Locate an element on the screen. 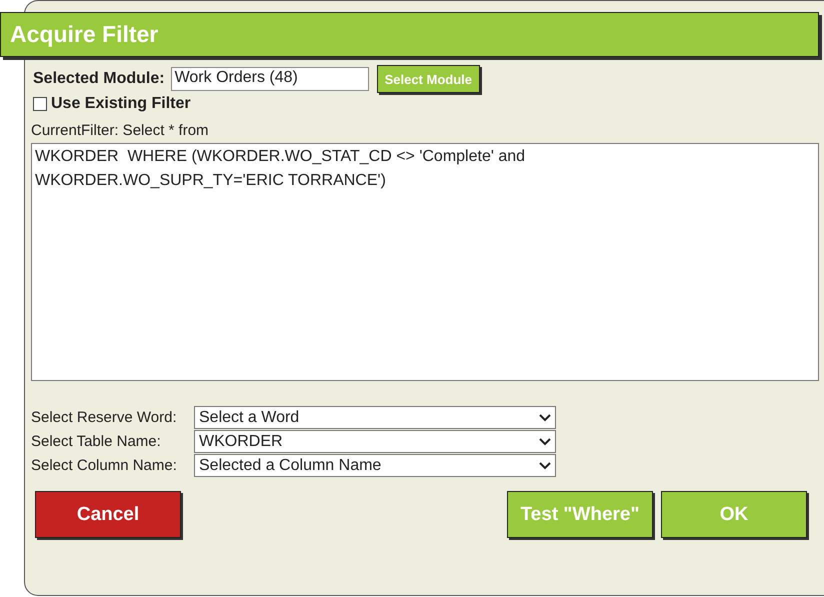 The width and height of the screenshot is (824, 597). module-field: Work Orders (48) is located at coordinates (269, 79).